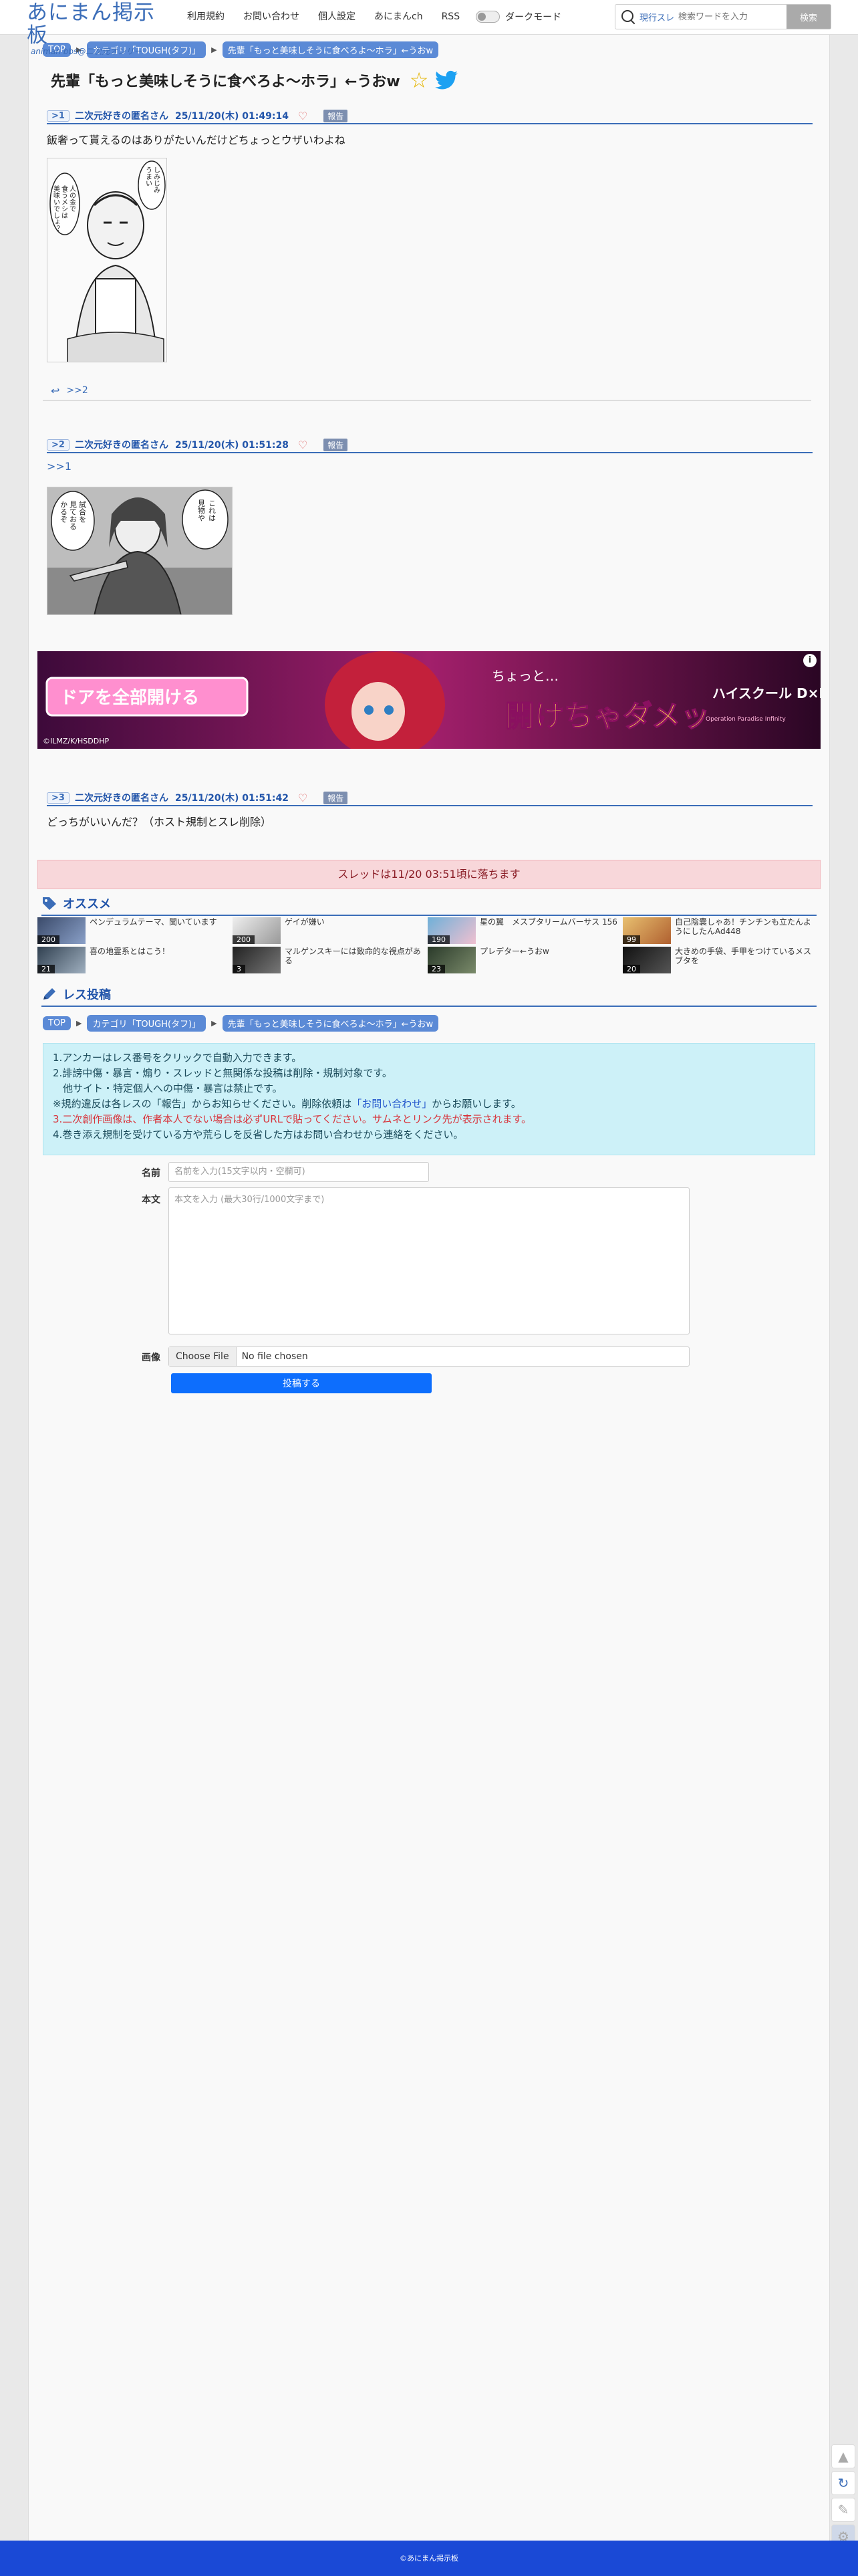 This screenshot has width=858, height=2576. Describe the element at coordinates (48, 939) in the screenshot. I see `comment-count: 200` at that location.